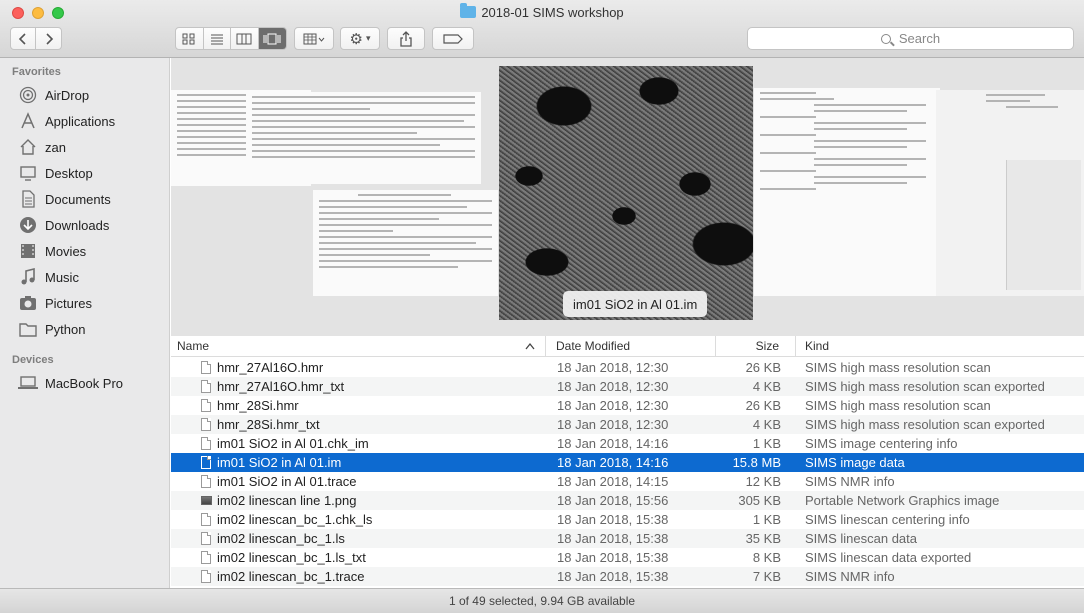 This screenshot has width=1084, height=613. What do you see at coordinates (36, 72) in the screenshot?
I see `favorites-header: Favorites` at bounding box center [36, 72].